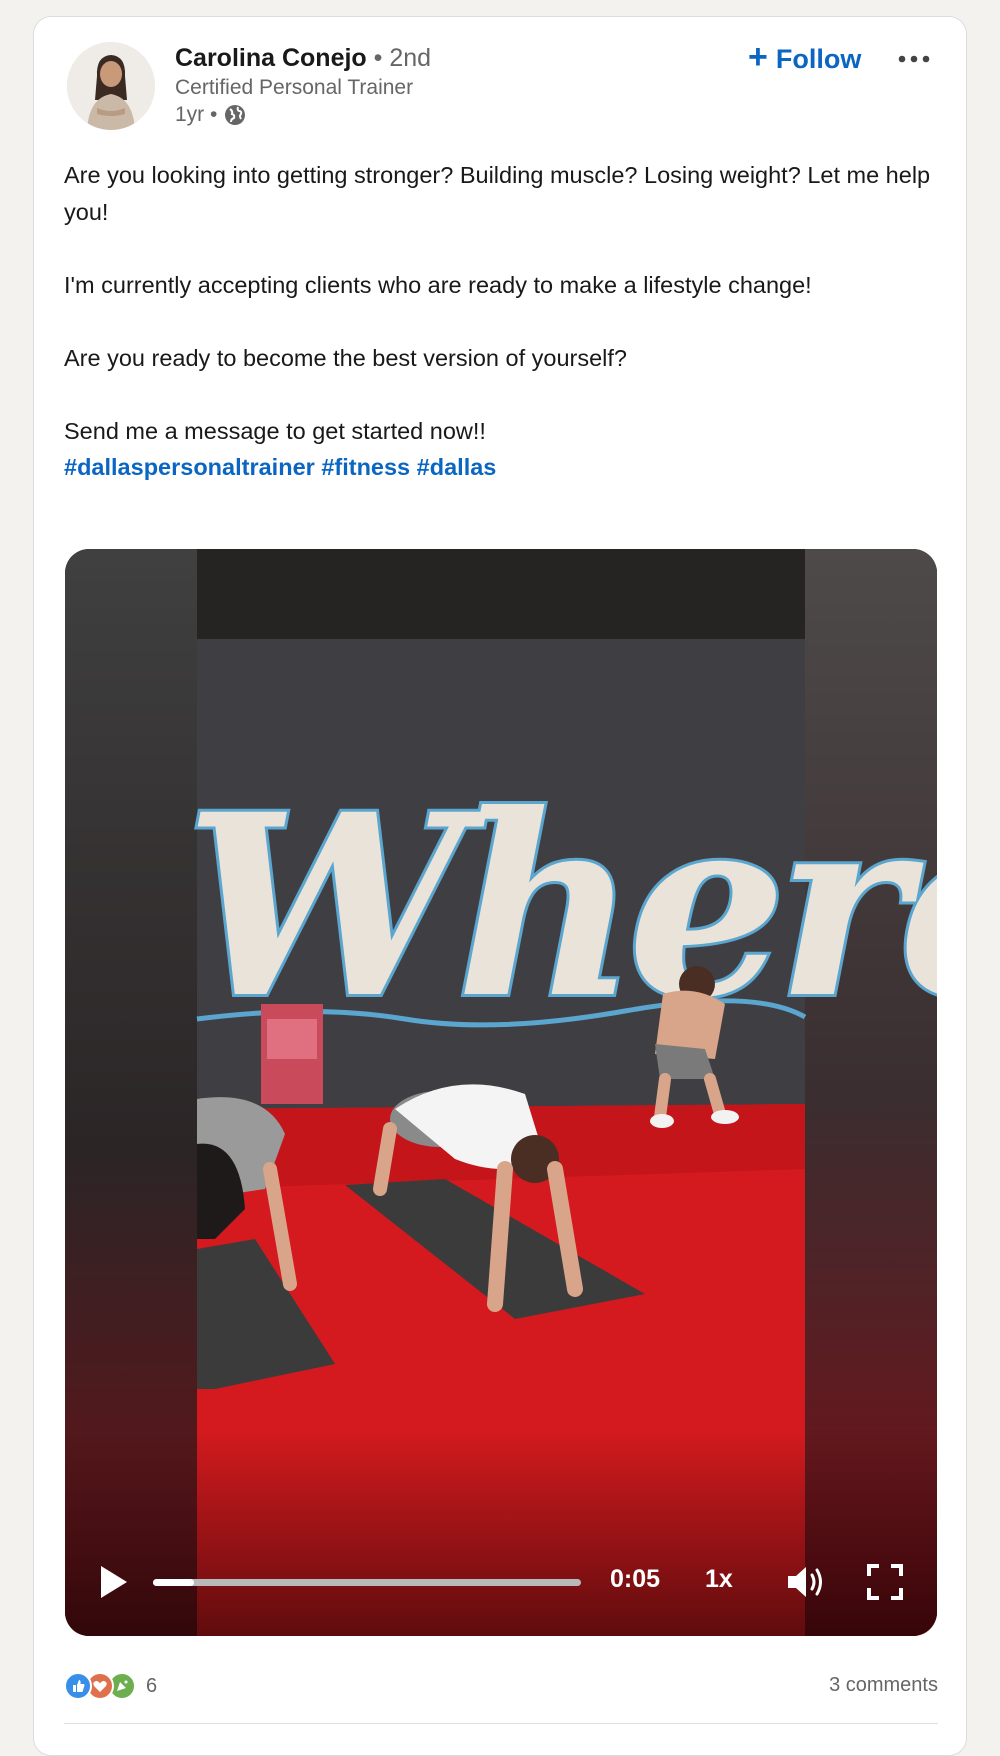  I want to click on video-progress-fill, so click(173, 1582).